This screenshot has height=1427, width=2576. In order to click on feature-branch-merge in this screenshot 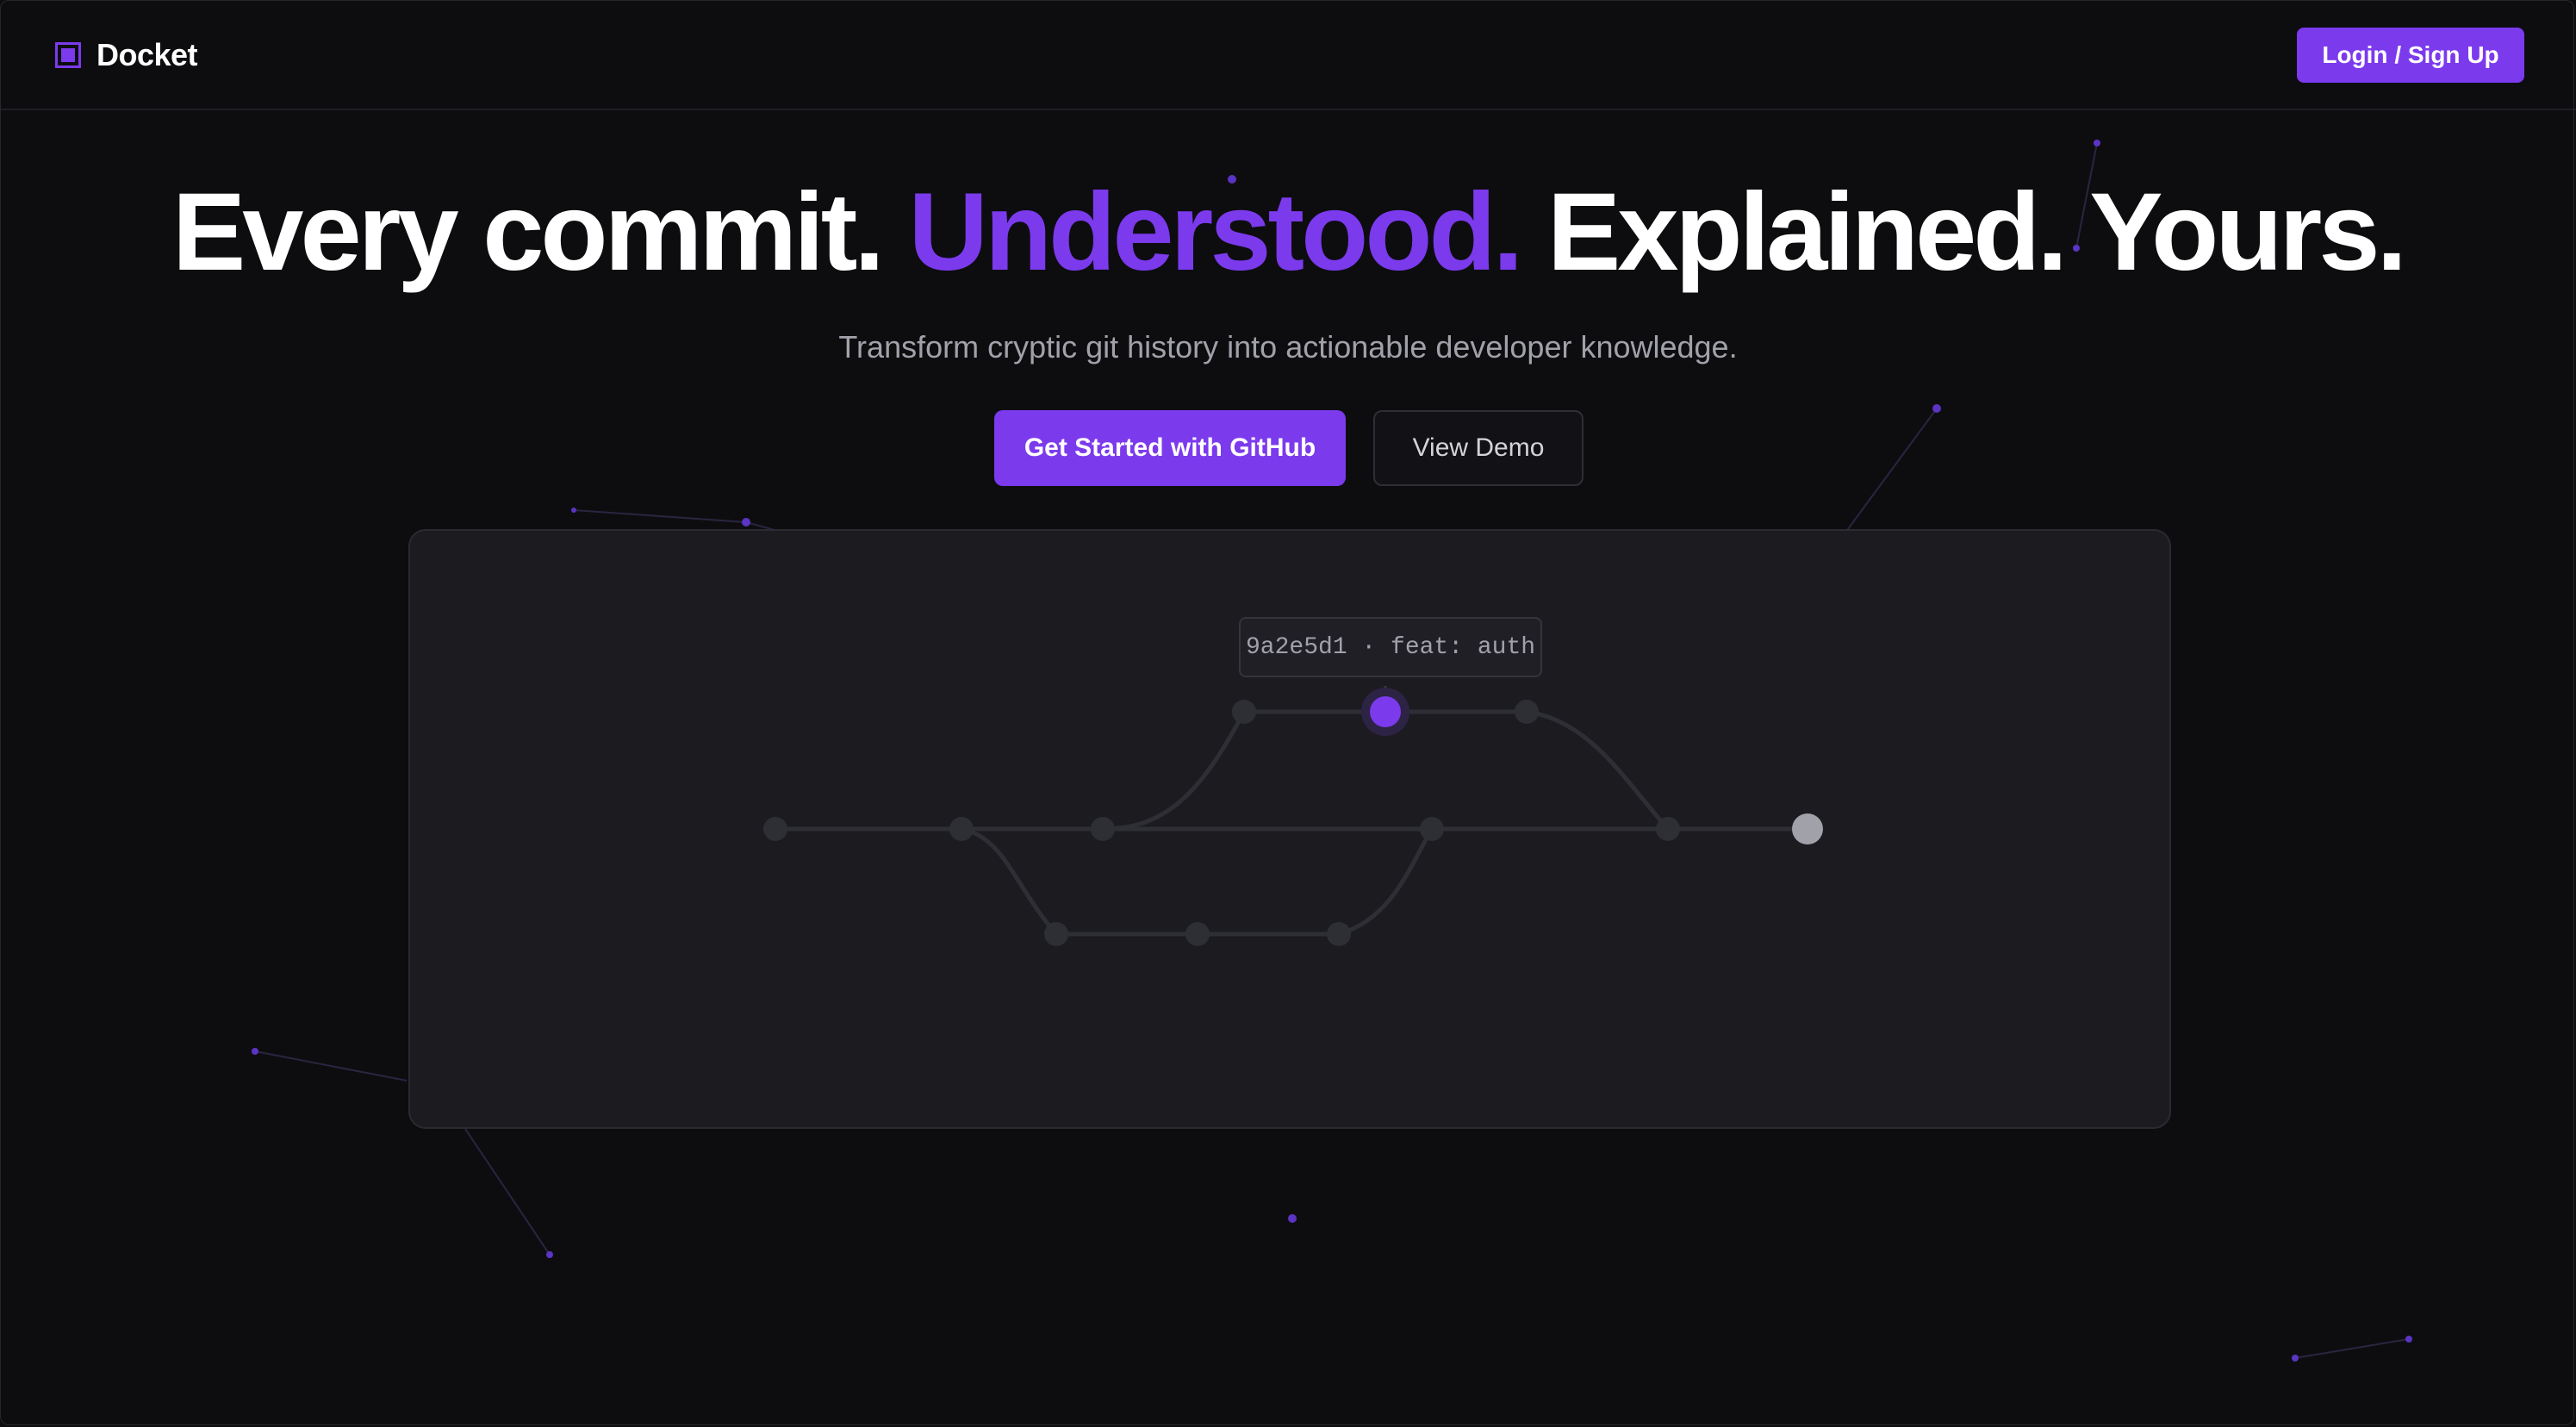, I will do `click(1598, 770)`.